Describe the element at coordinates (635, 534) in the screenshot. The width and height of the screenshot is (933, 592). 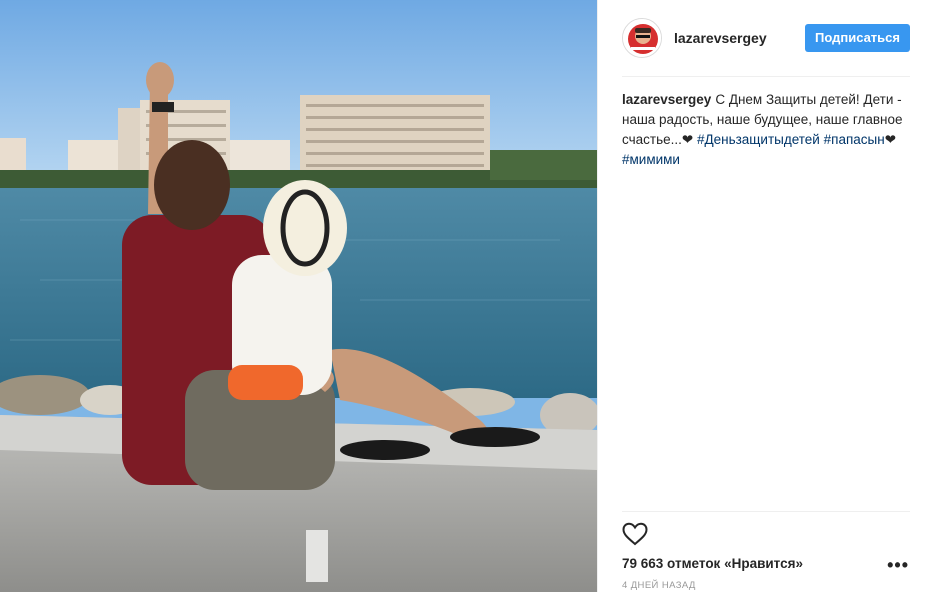
I see `heart-outline-icon` at that location.